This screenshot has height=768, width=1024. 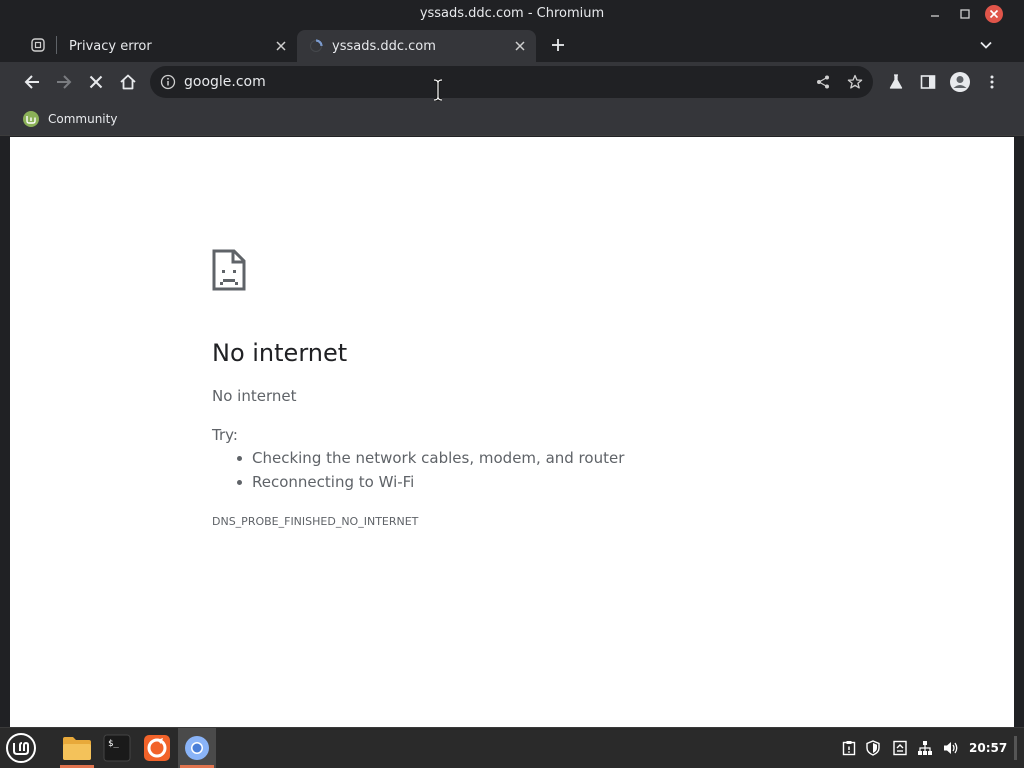 I want to click on bookmark-community: Community, so click(x=69, y=119).